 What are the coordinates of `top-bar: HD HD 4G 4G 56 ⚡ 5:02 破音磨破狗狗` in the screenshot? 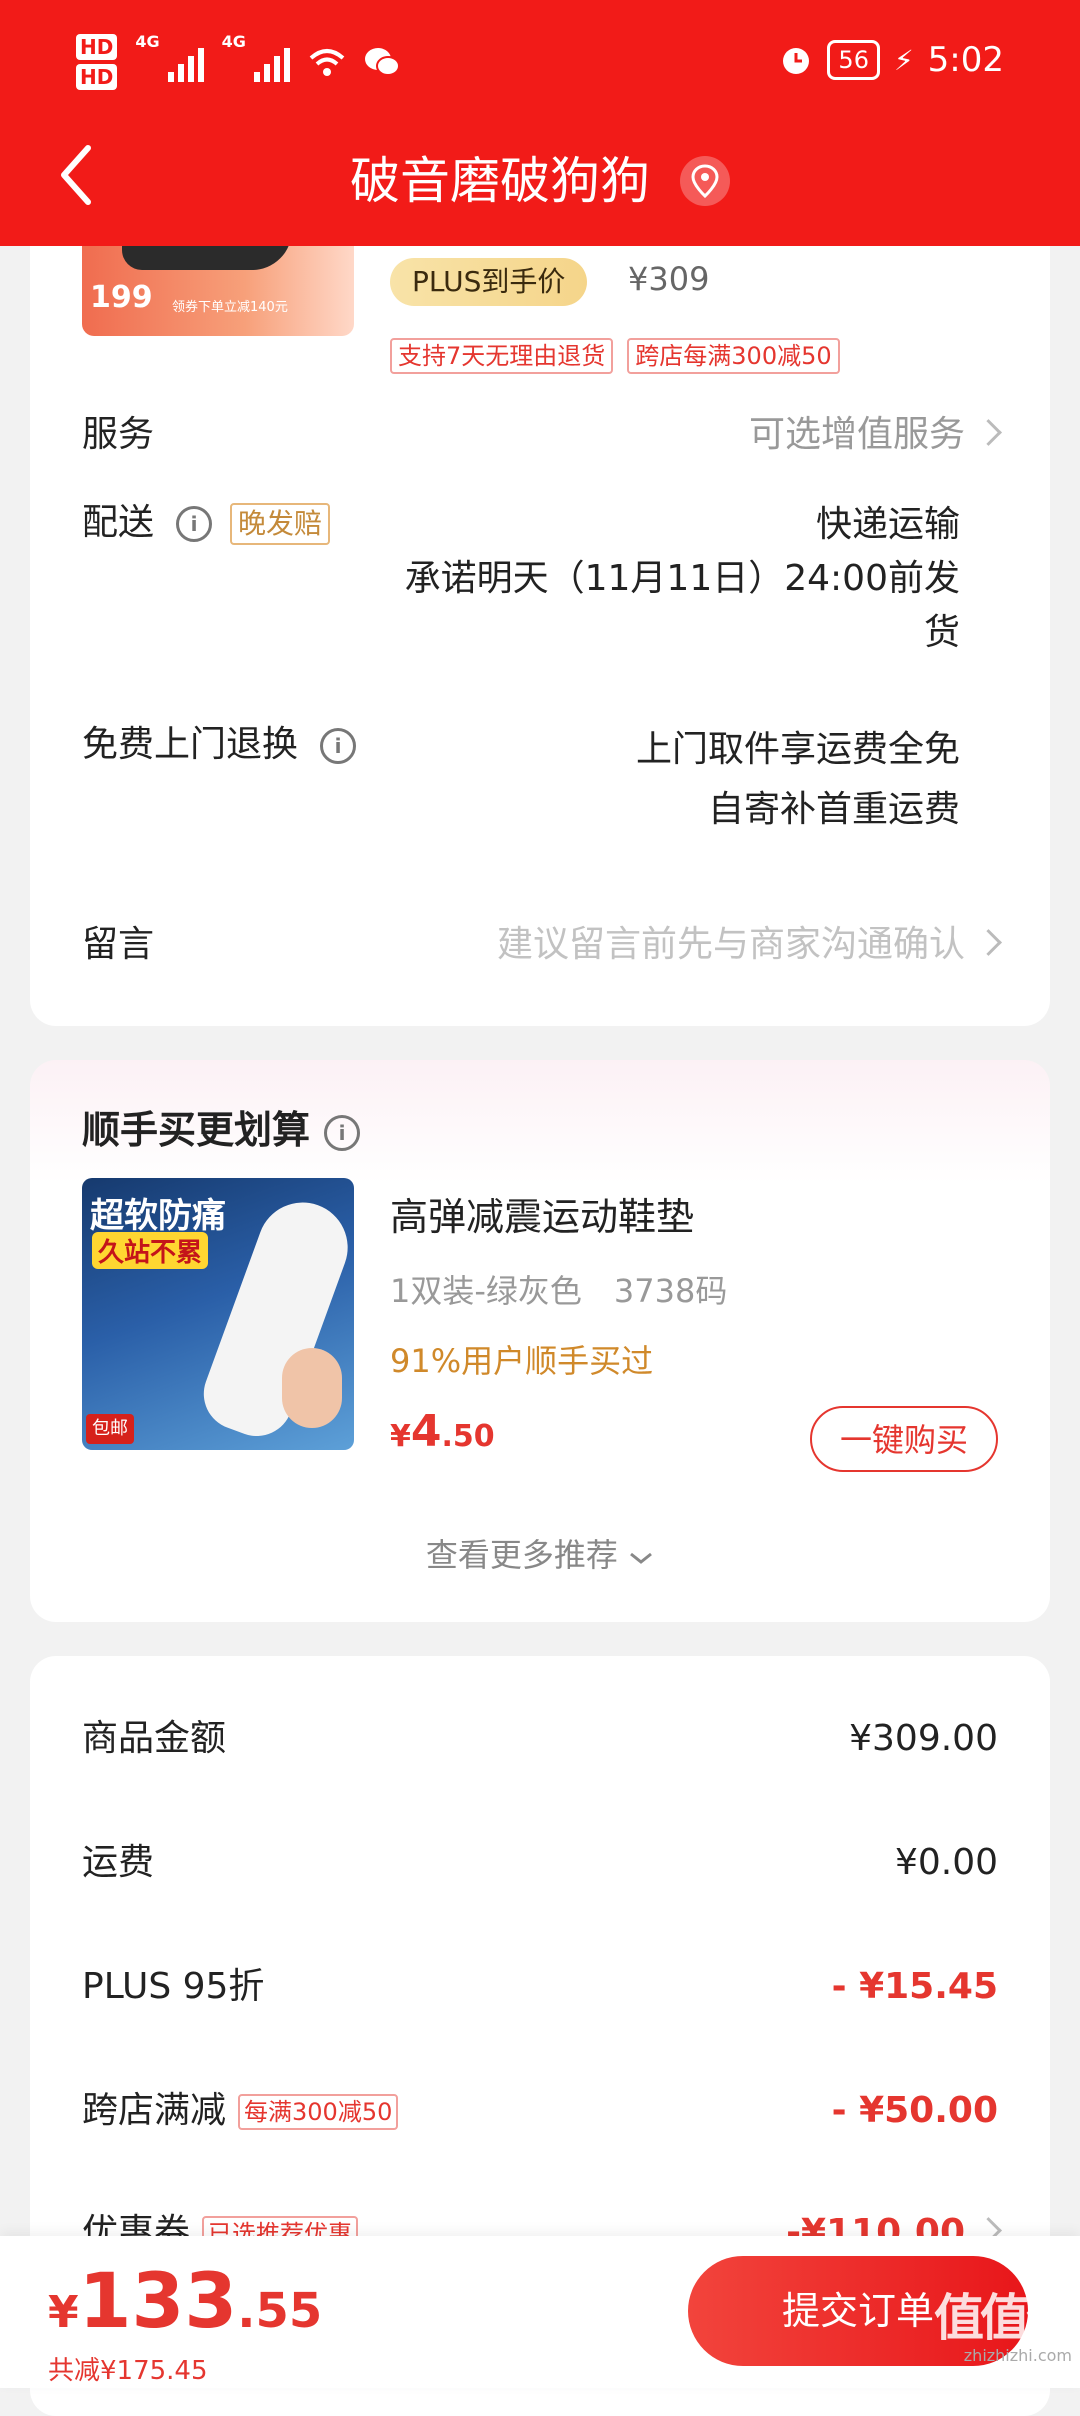 It's located at (540, 123).